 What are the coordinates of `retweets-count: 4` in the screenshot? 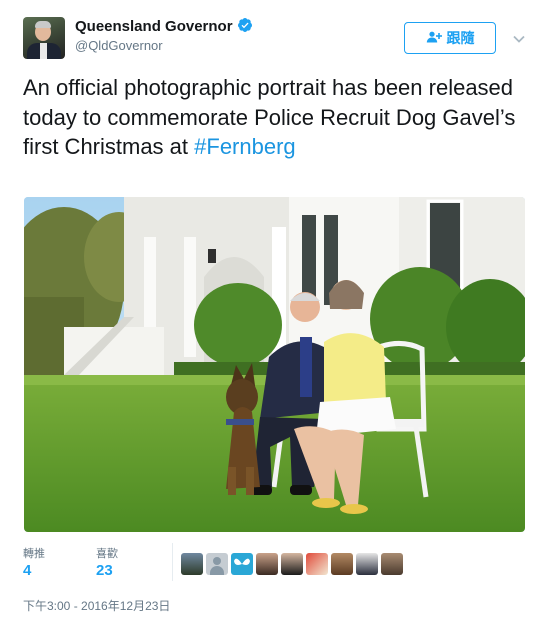 It's located at (27, 570).